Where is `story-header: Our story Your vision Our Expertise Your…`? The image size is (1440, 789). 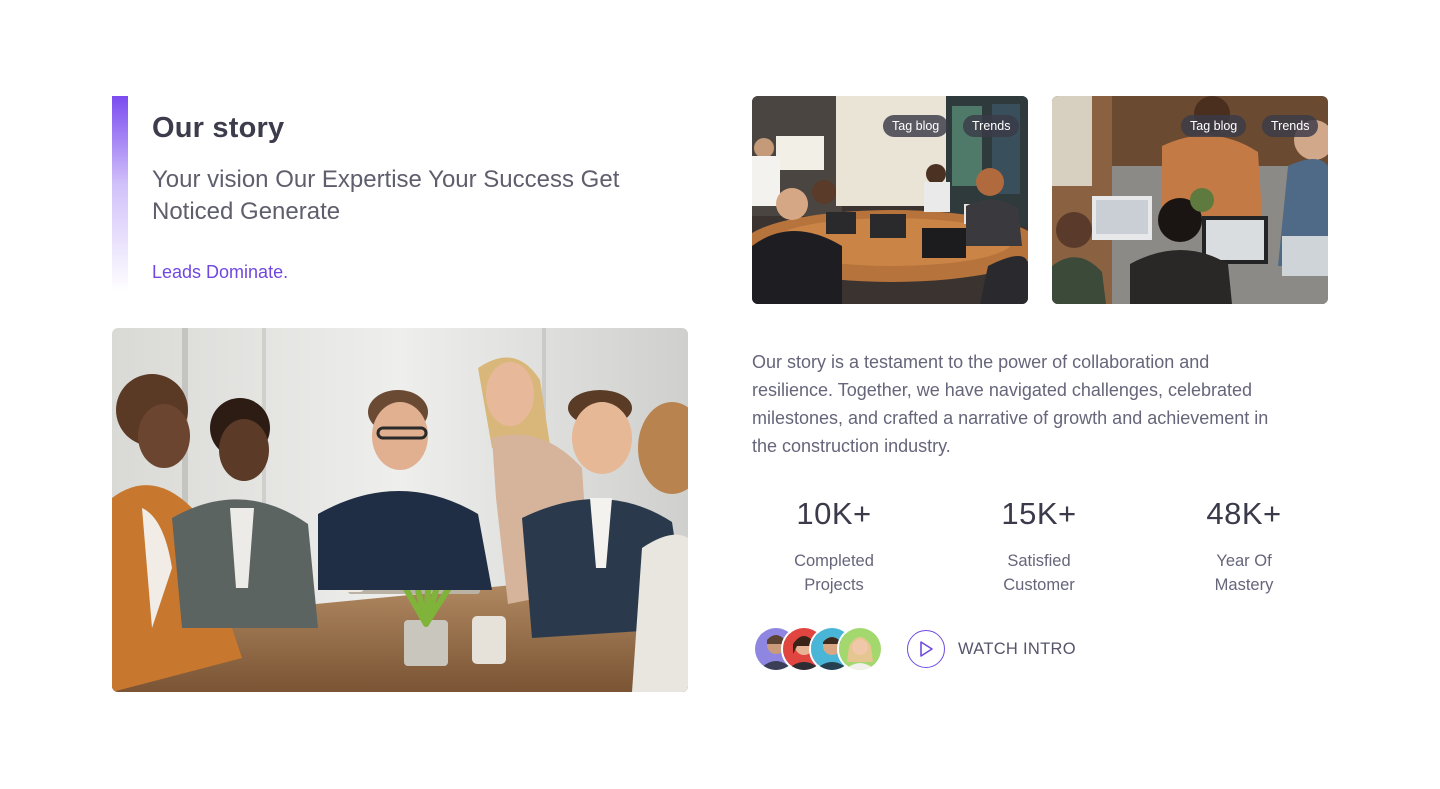
story-header: Our story Your vision Our Expertise Your… is located at coordinates (400, 194).